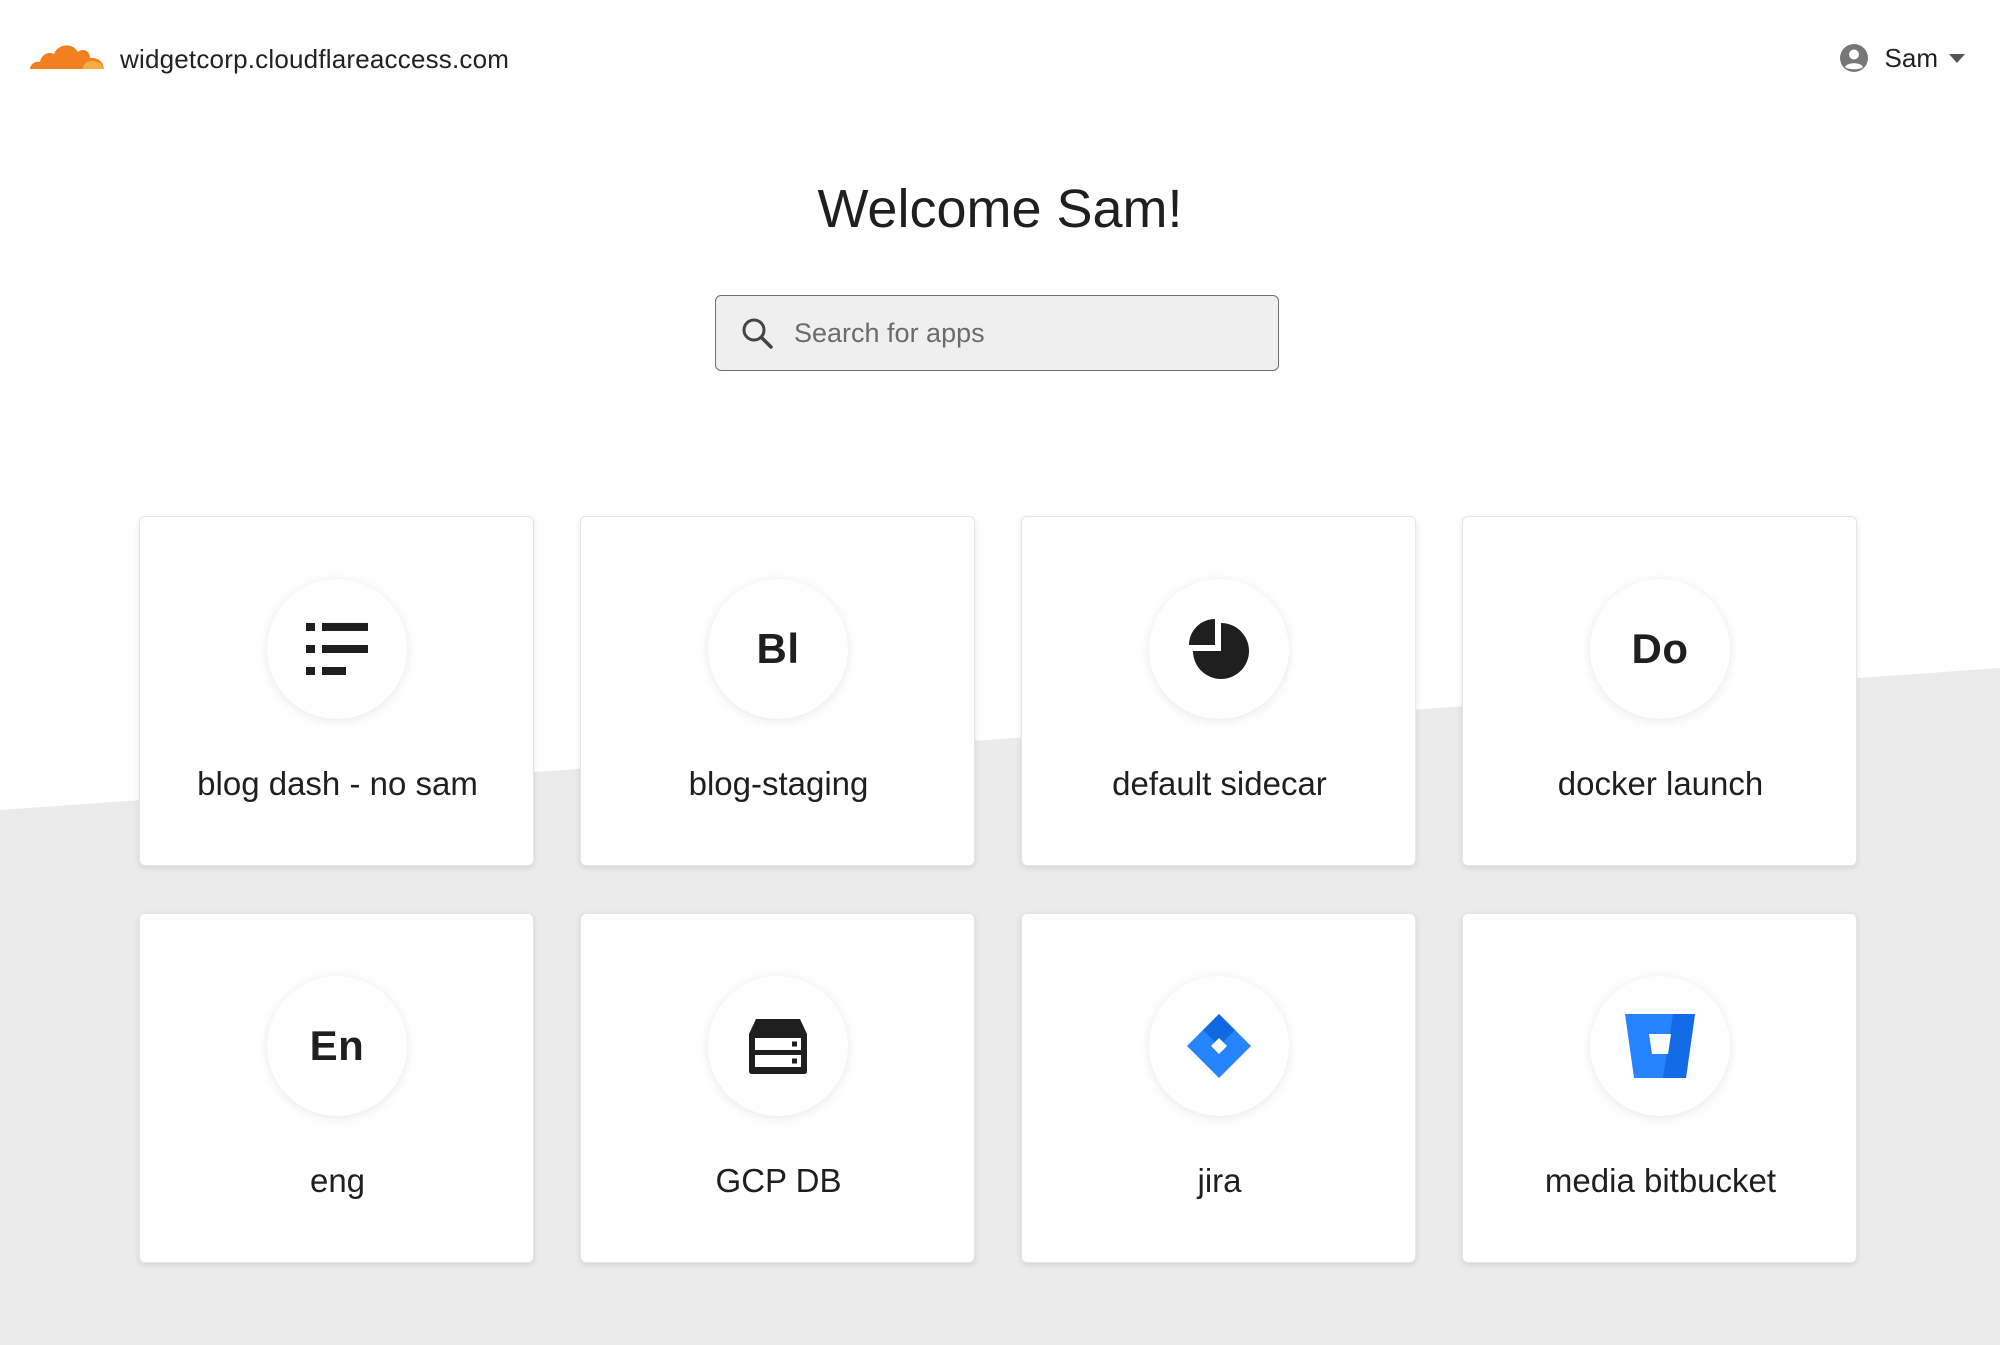  I want to click on app-icon-circle: Do, so click(1660, 649).